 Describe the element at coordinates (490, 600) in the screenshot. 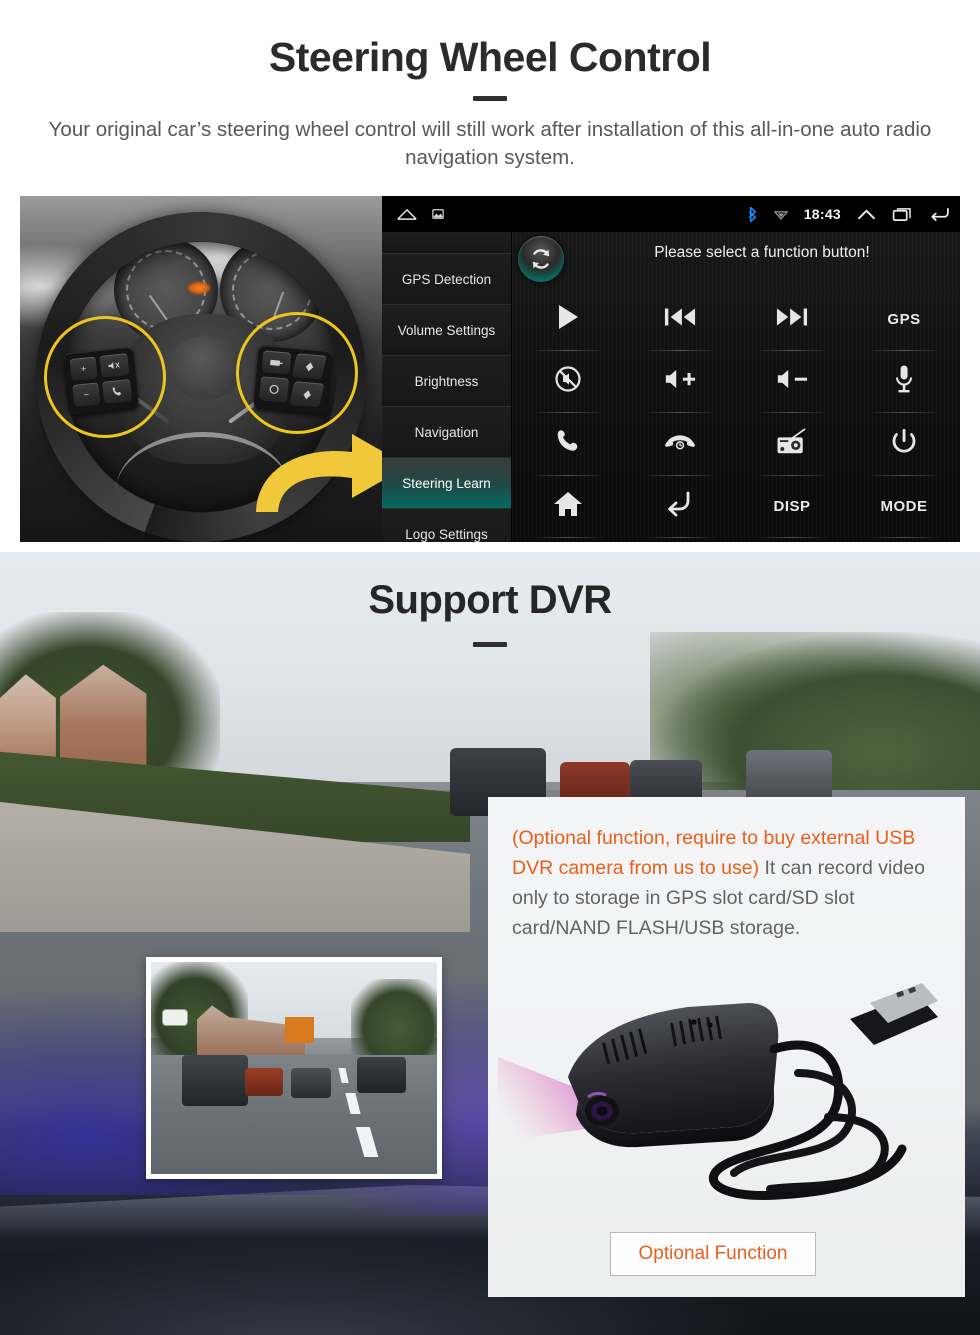

I see `page-title-support-dvr: Support DVR` at that location.